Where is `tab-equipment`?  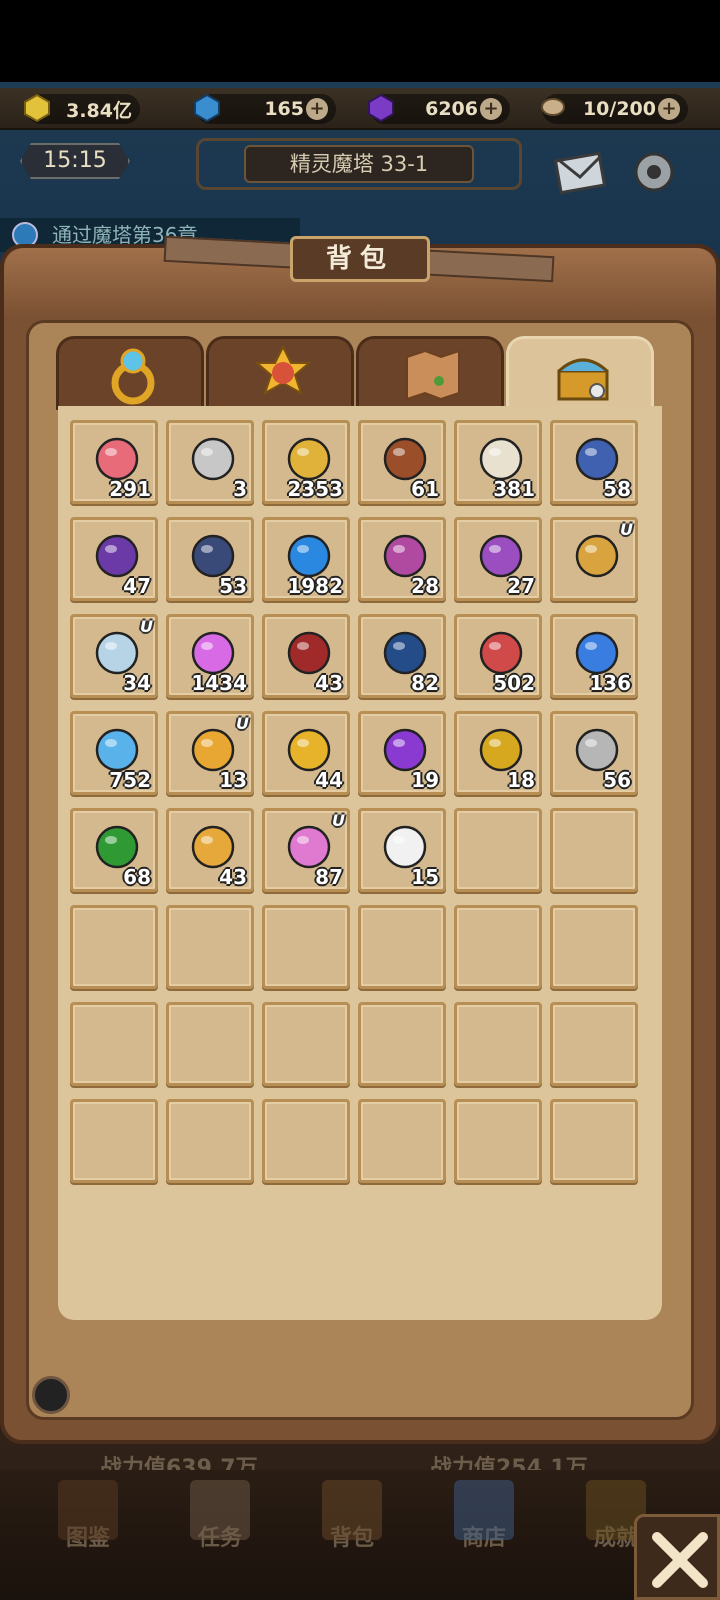 tab-equipment is located at coordinates (130, 373).